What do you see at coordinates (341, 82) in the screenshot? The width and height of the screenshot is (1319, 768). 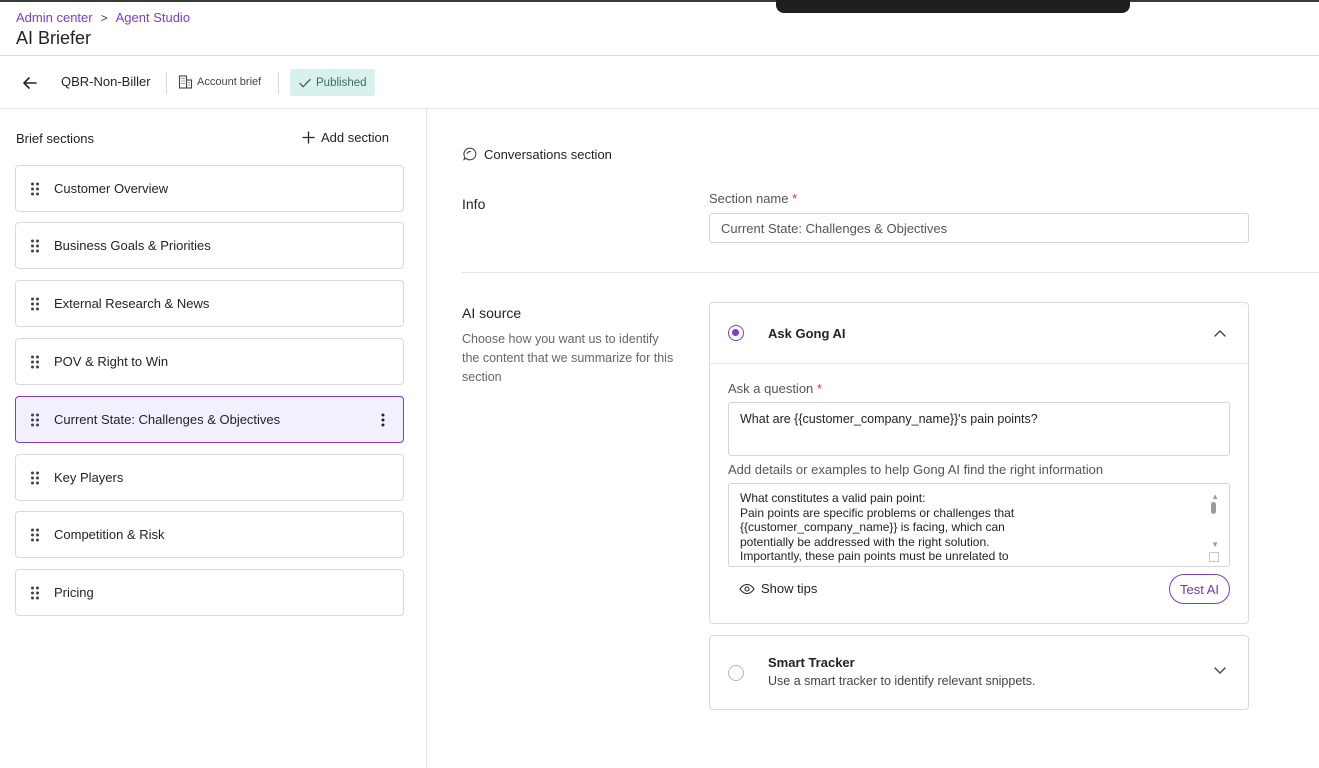 I see `status-badge-label: Published` at bounding box center [341, 82].